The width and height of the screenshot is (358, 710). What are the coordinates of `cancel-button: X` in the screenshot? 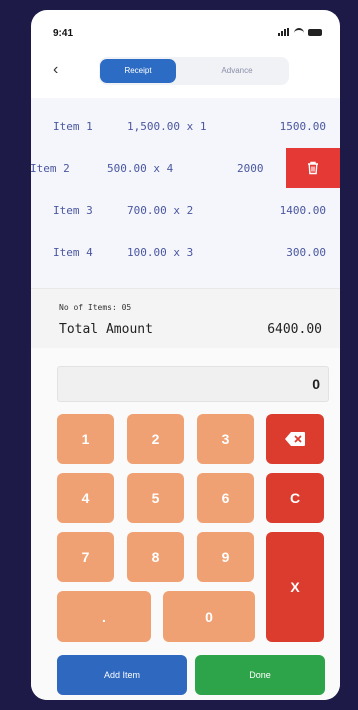 It's located at (295, 587).